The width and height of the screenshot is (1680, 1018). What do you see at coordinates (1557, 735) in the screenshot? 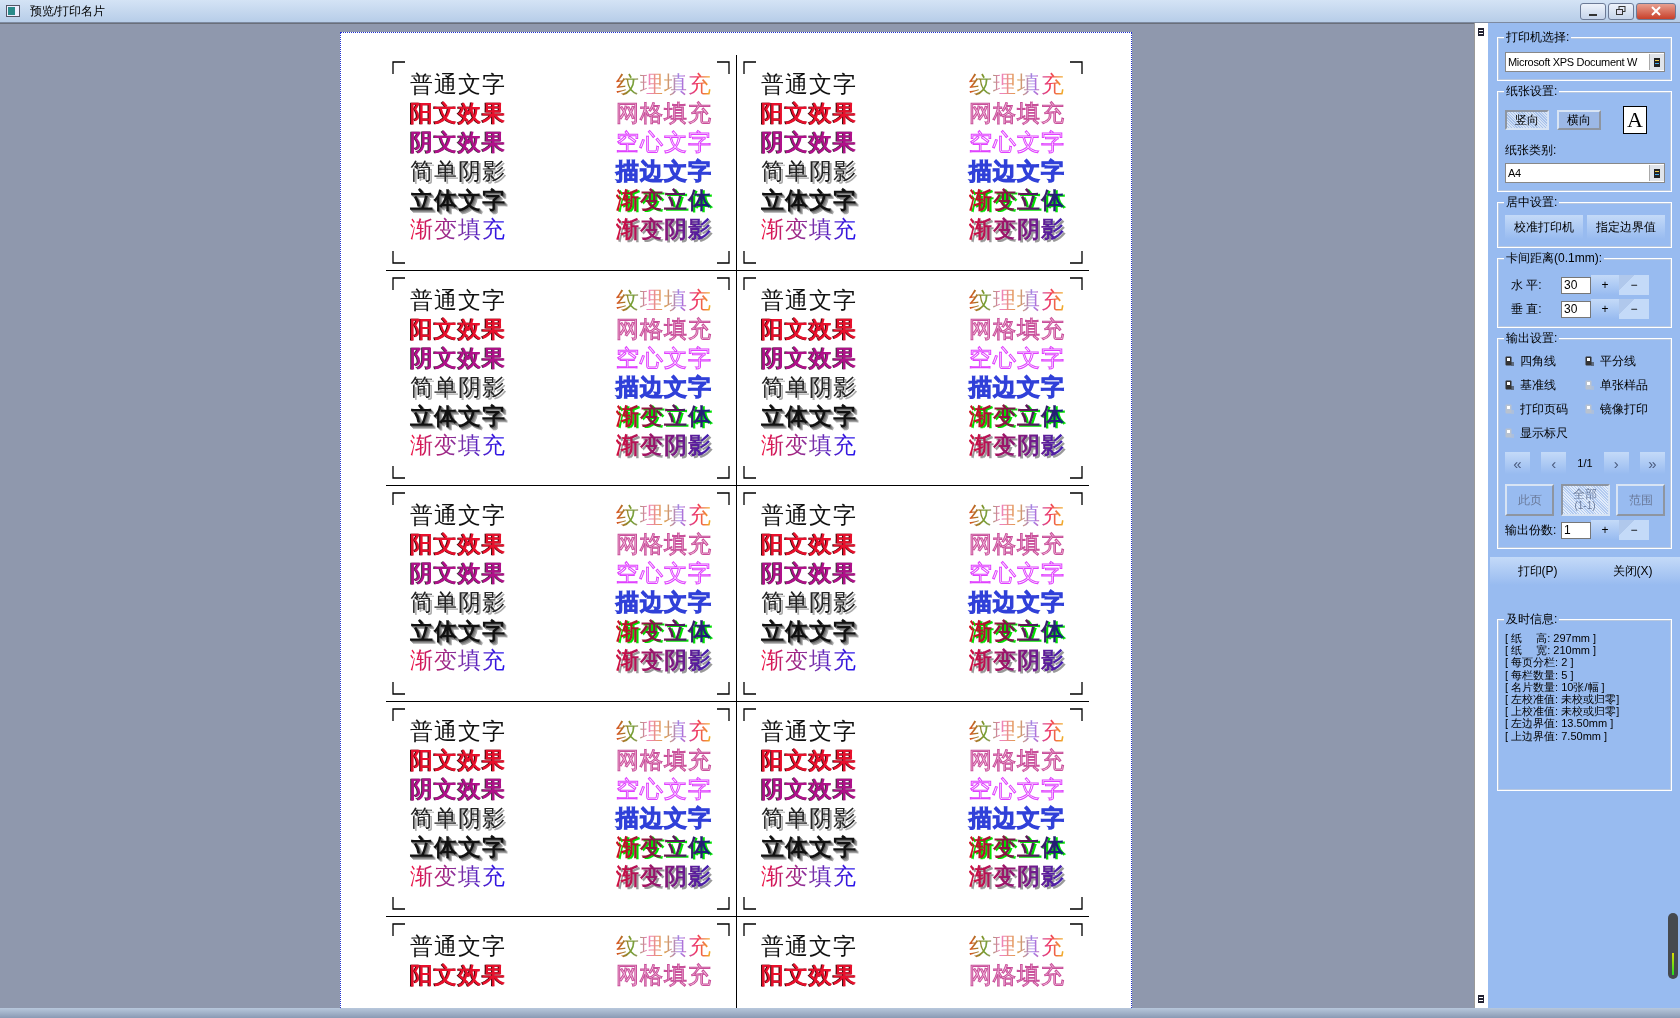
I see `info-line: [ 上边界值: 7.50mm ]` at bounding box center [1557, 735].